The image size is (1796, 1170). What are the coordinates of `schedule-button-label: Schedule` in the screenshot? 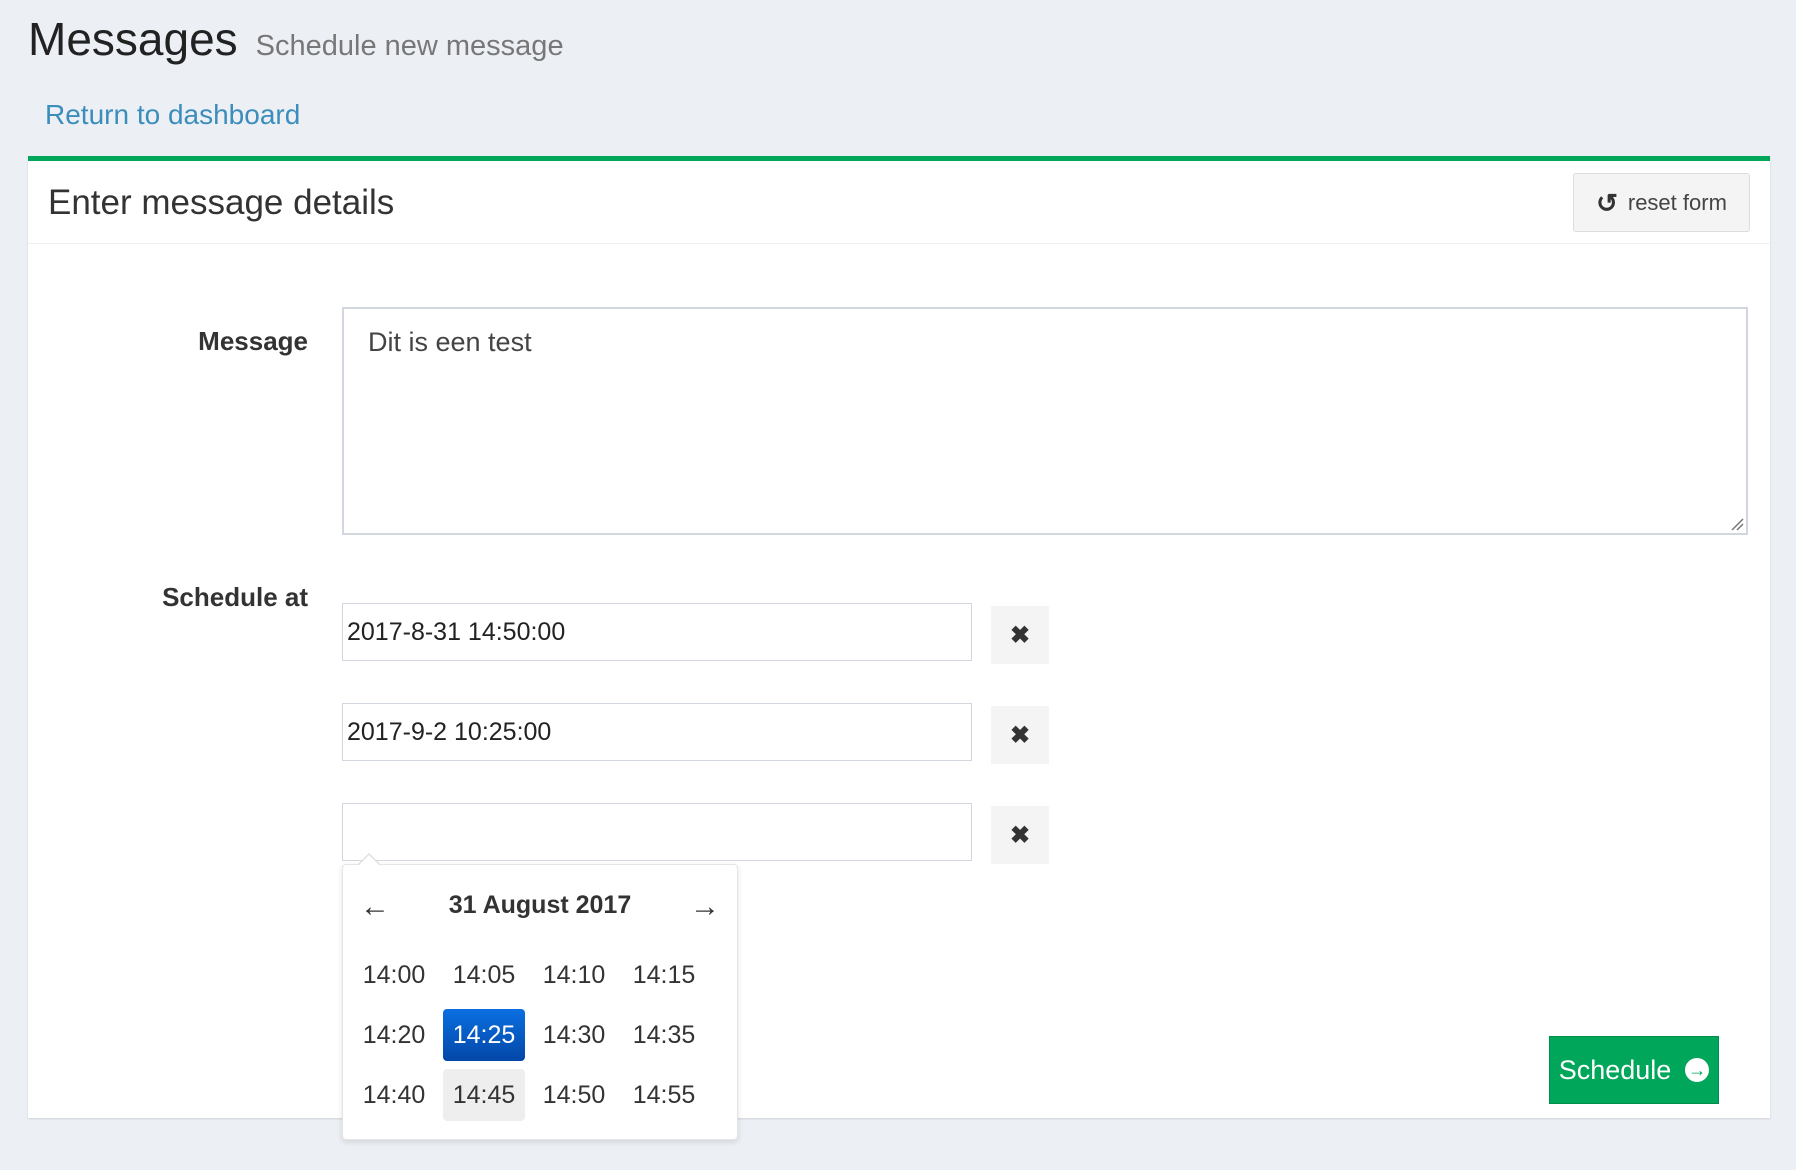 It's located at (1615, 1069).